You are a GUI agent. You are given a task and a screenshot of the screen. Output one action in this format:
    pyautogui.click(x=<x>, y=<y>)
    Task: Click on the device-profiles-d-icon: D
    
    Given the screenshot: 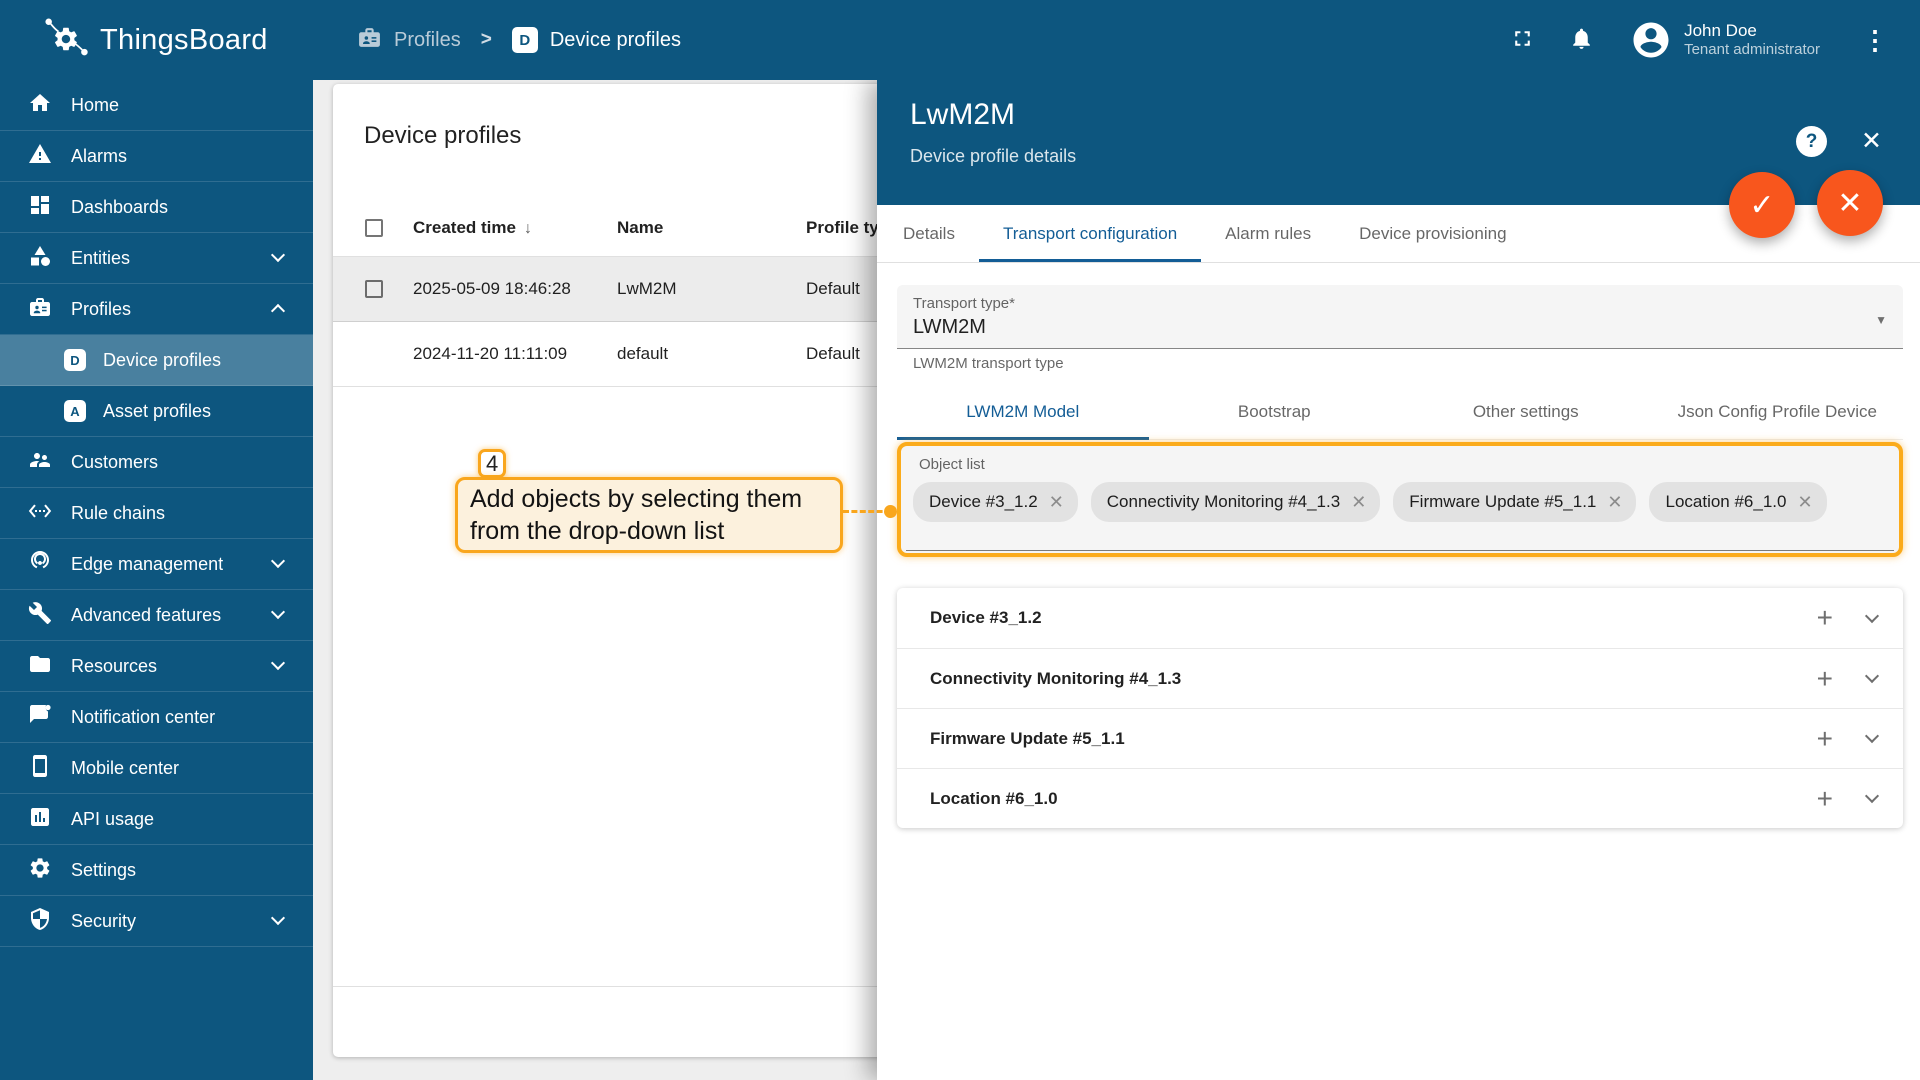 What is the action you would take?
    pyautogui.click(x=75, y=360)
    